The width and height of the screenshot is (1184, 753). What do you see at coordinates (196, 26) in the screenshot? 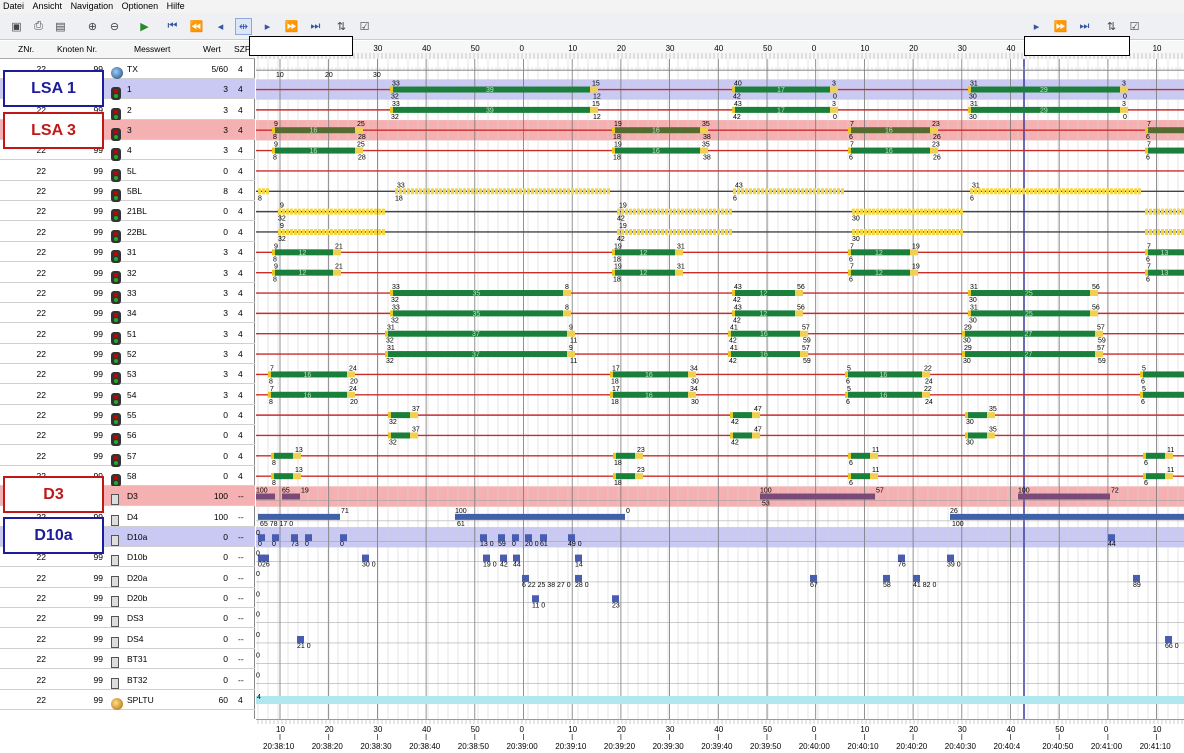
I see `rewind-icon: ⏪` at bounding box center [196, 26].